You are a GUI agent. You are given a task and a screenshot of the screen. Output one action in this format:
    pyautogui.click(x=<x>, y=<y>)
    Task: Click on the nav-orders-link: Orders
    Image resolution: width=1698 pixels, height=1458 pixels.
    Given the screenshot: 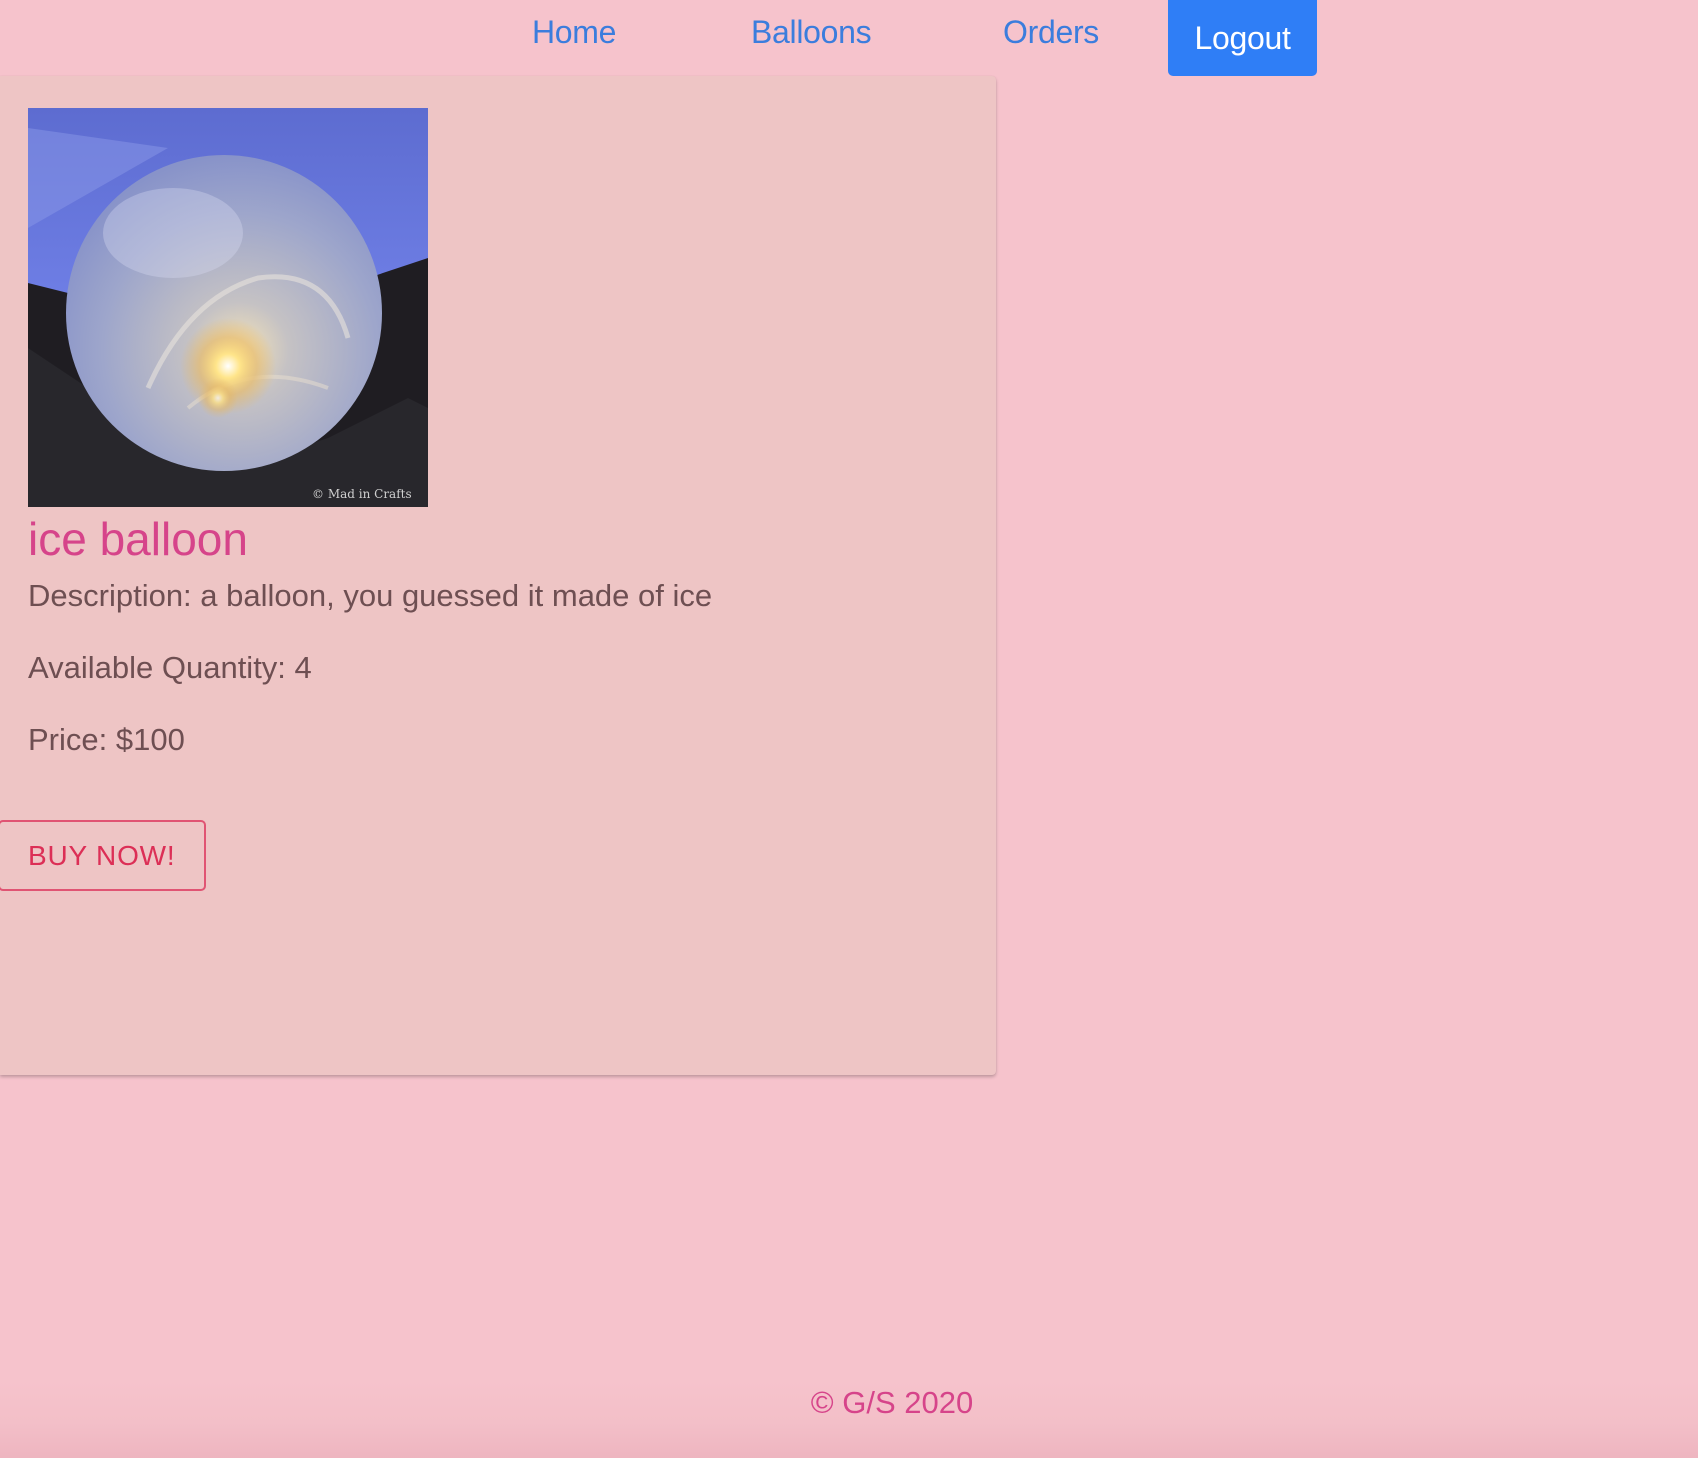 What is the action you would take?
    pyautogui.click(x=1051, y=32)
    